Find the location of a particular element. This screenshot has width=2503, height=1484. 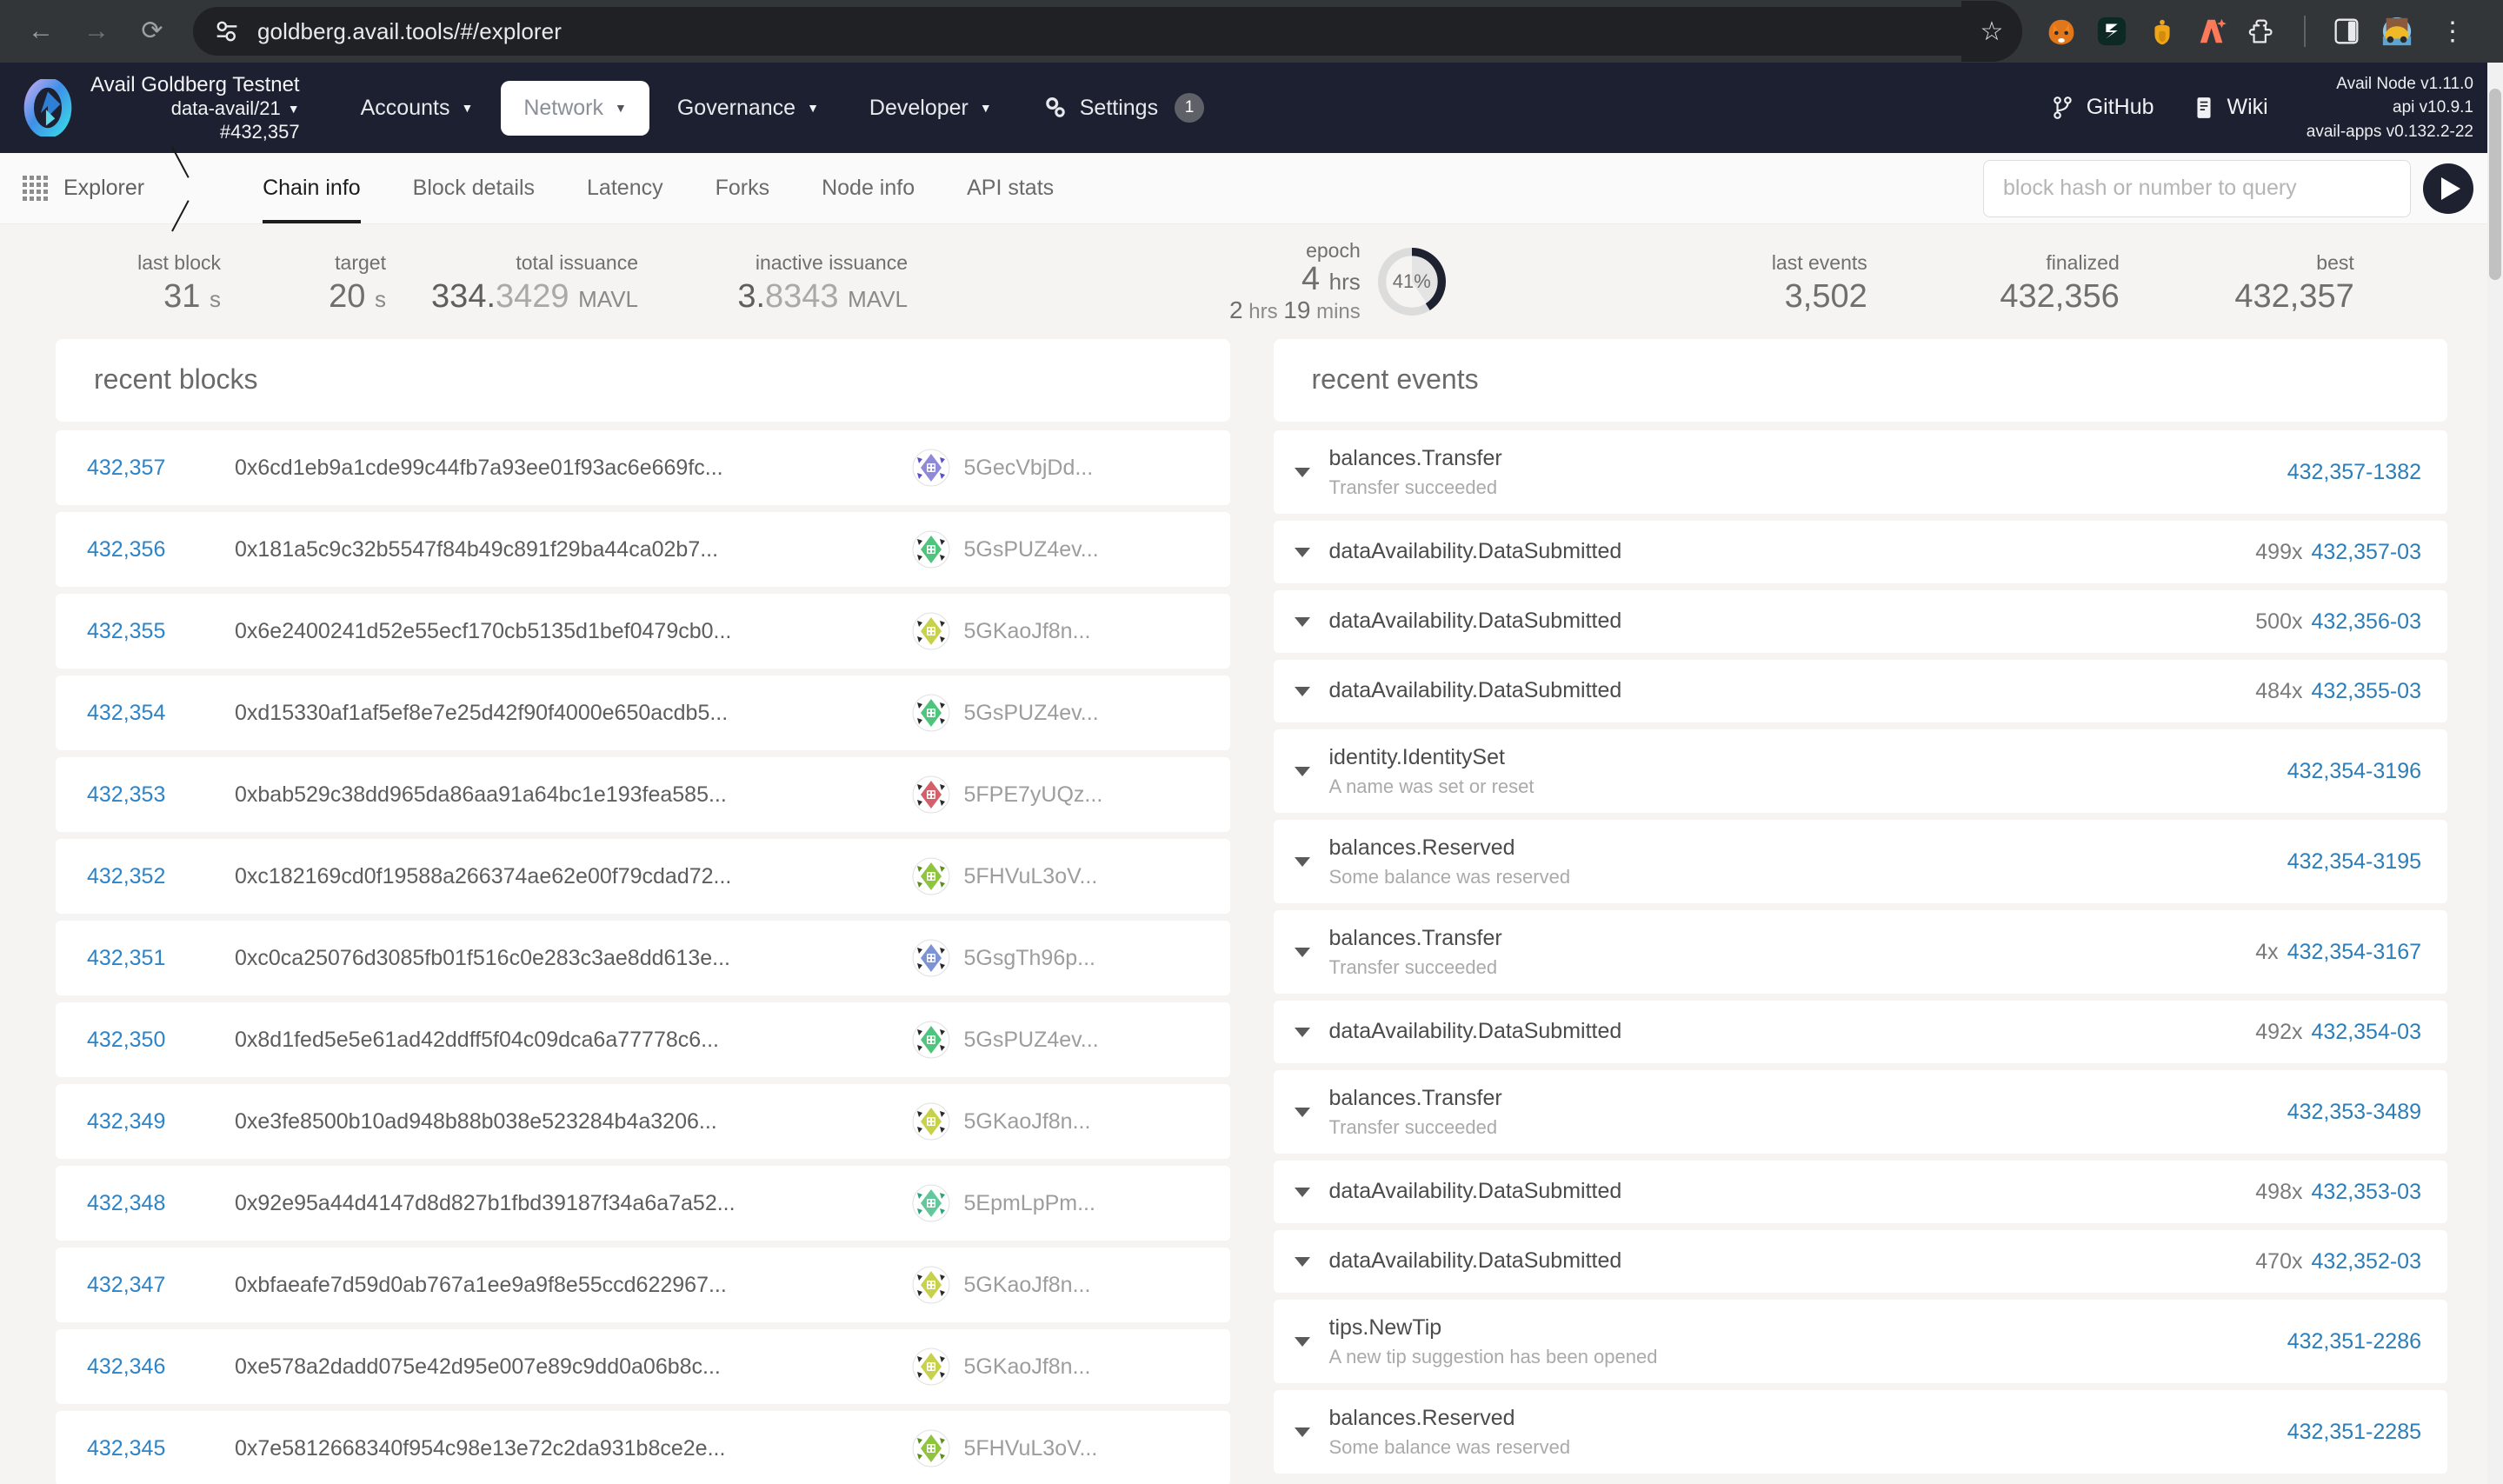

nav-accounts: Accounts ▼ is located at coordinates (417, 108).